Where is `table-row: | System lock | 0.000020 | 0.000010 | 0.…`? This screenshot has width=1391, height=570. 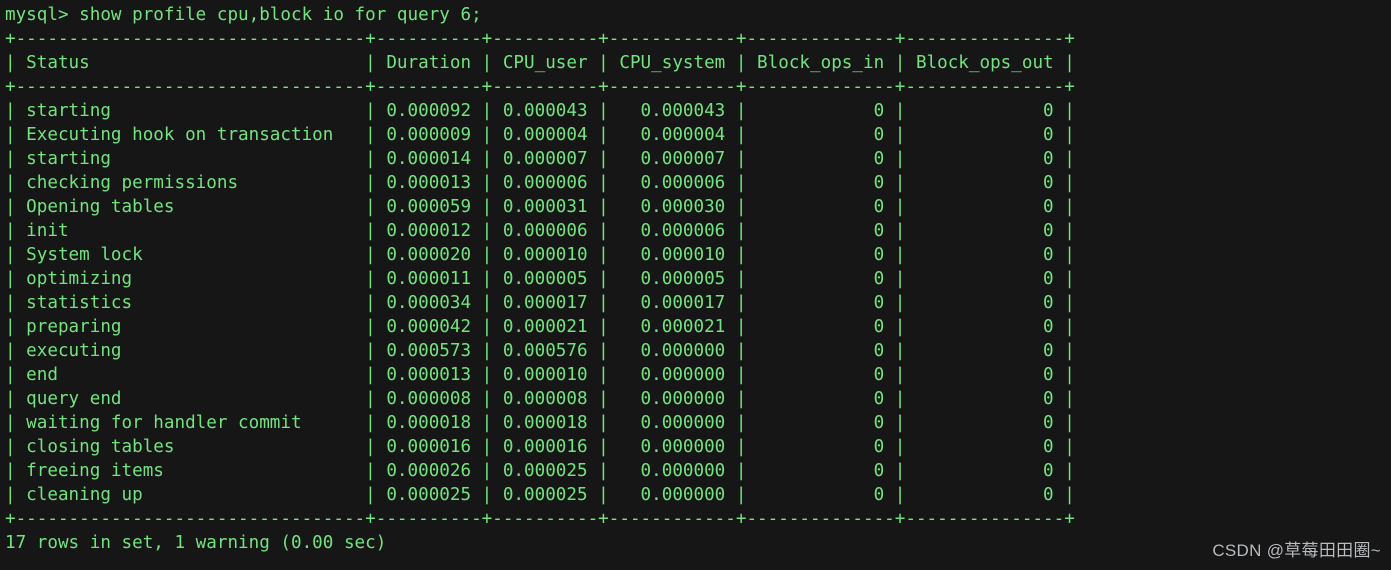
table-row: | System lock | 0.000020 | 0.000010 | 0.… is located at coordinates (540, 255).